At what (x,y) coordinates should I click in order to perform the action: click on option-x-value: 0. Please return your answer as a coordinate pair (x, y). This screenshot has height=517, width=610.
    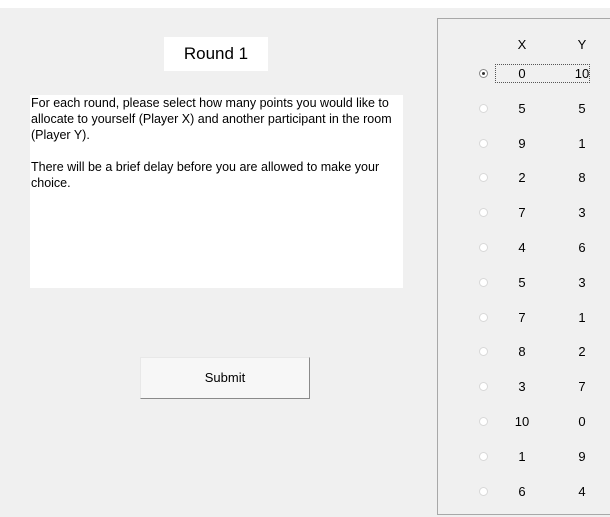
    Looking at the image, I should click on (522, 73).